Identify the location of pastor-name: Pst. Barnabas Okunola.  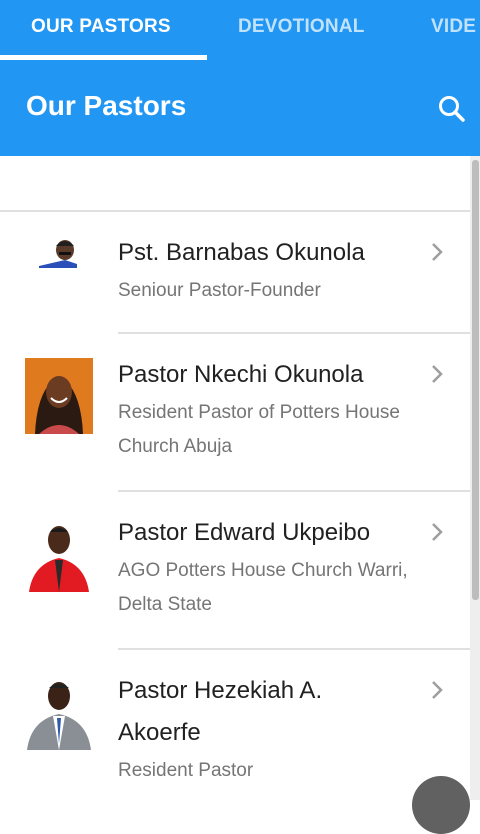
(241, 252).